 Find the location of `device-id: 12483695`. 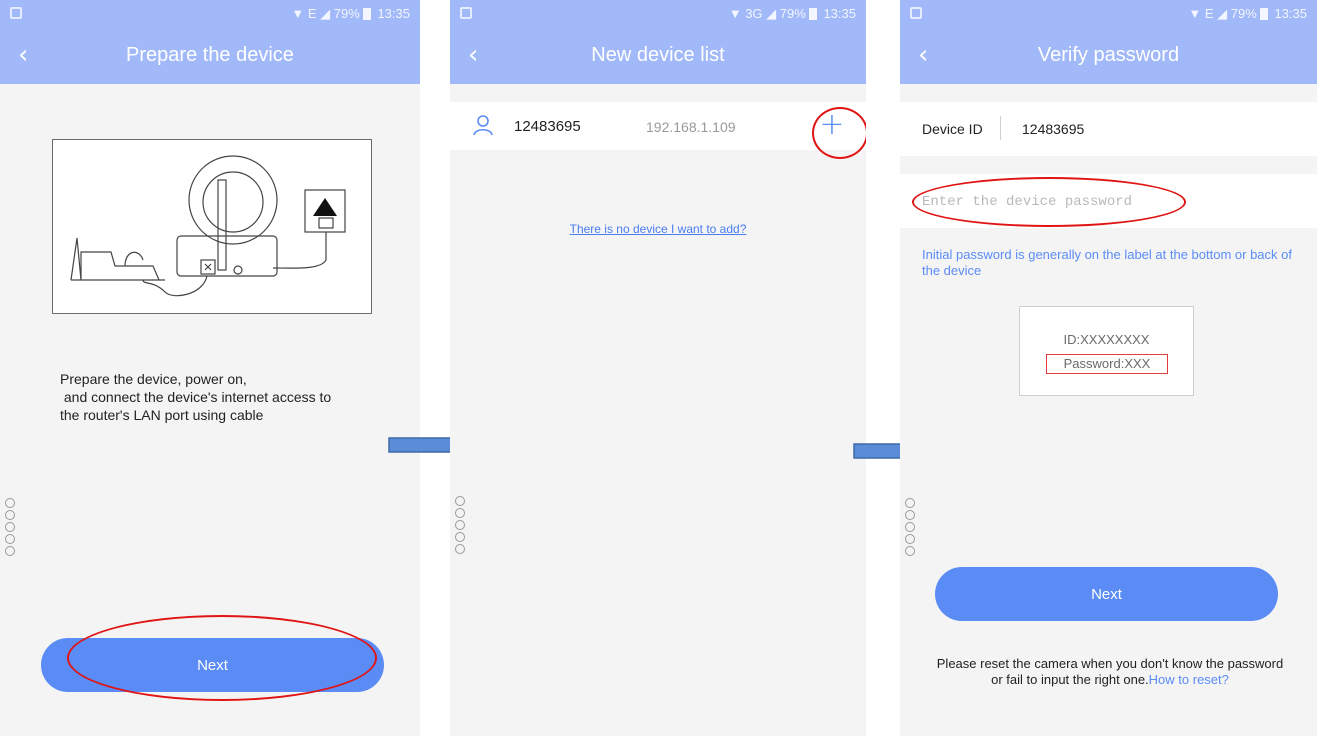

device-id: 12483695 is located at coordinates (547, 126).